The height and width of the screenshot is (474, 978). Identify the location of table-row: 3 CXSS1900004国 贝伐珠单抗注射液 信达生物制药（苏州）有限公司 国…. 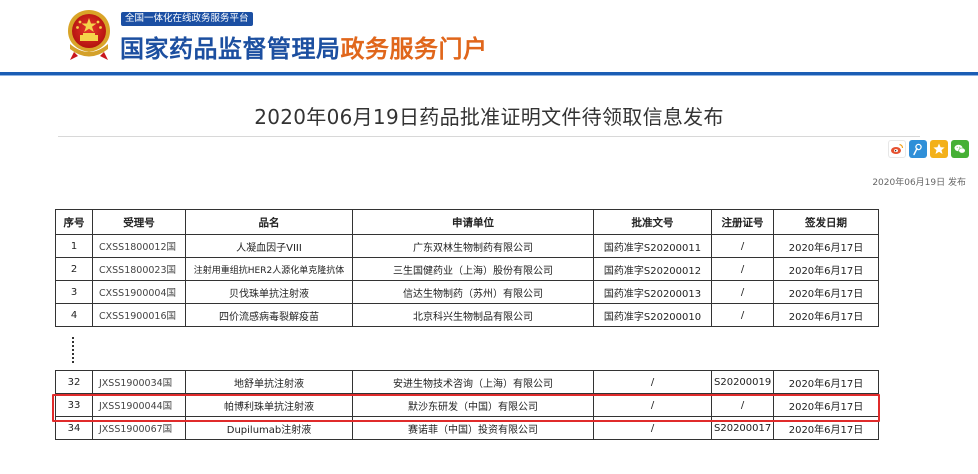
(467, 292).